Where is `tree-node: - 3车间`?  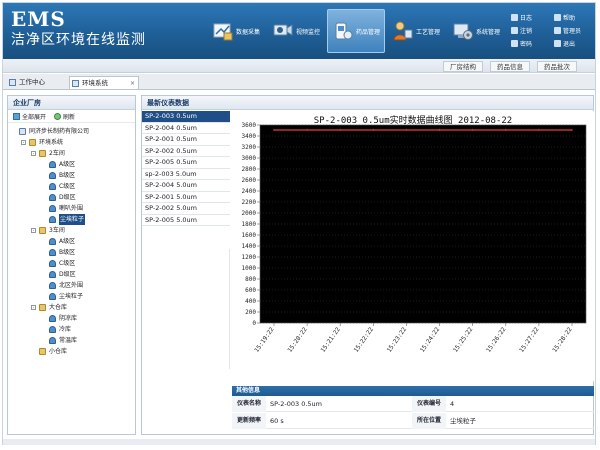
tree-node: - 3车间 is located at coordinates (71, 230).